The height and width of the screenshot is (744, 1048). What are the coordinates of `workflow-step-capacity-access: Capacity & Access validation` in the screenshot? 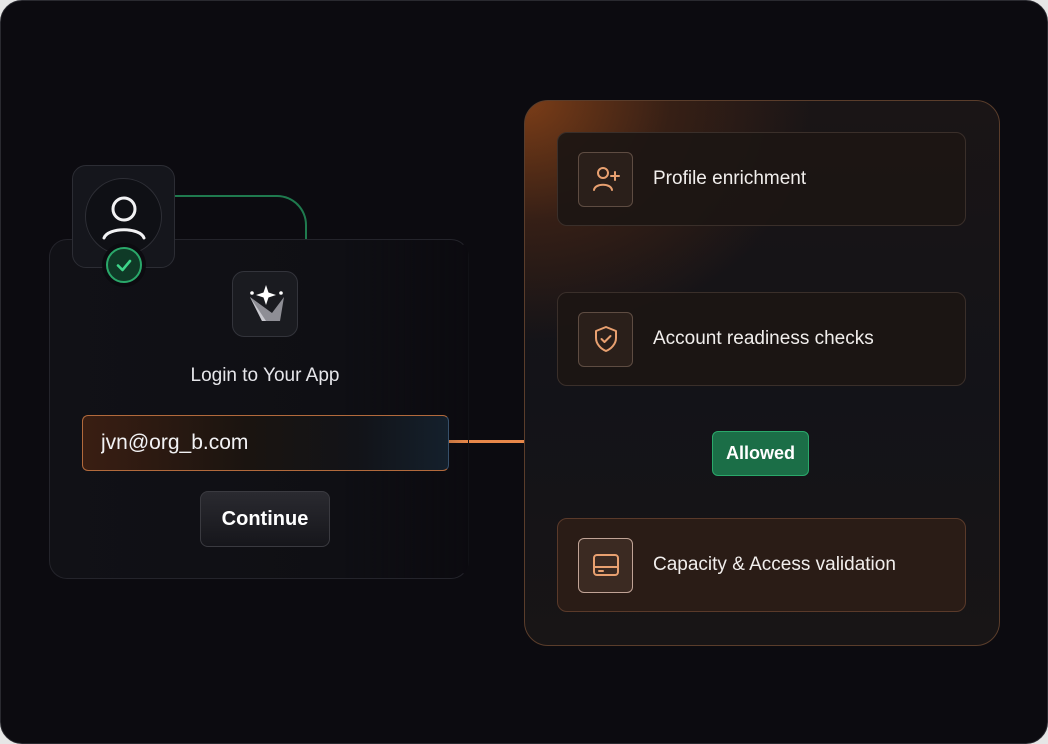 It's located at (761, 565).